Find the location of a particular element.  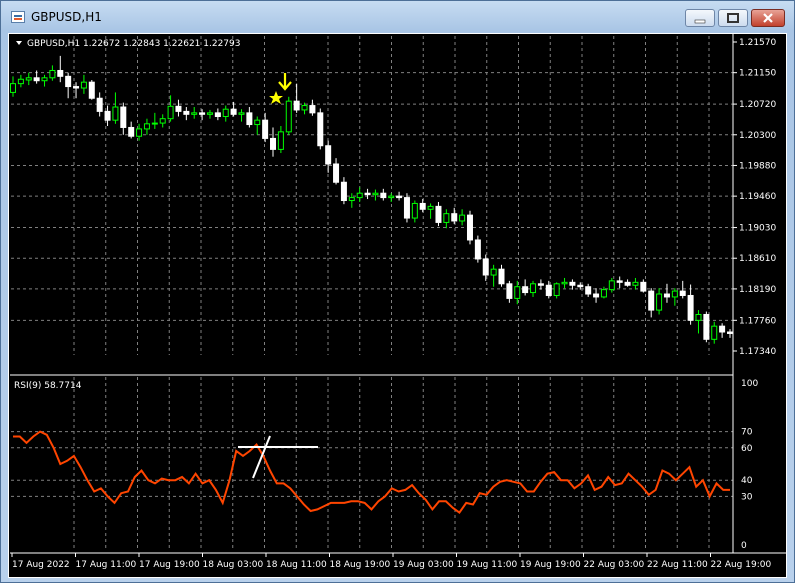

price-tick-label: 1.20300 is located at coordinates (757, 136).